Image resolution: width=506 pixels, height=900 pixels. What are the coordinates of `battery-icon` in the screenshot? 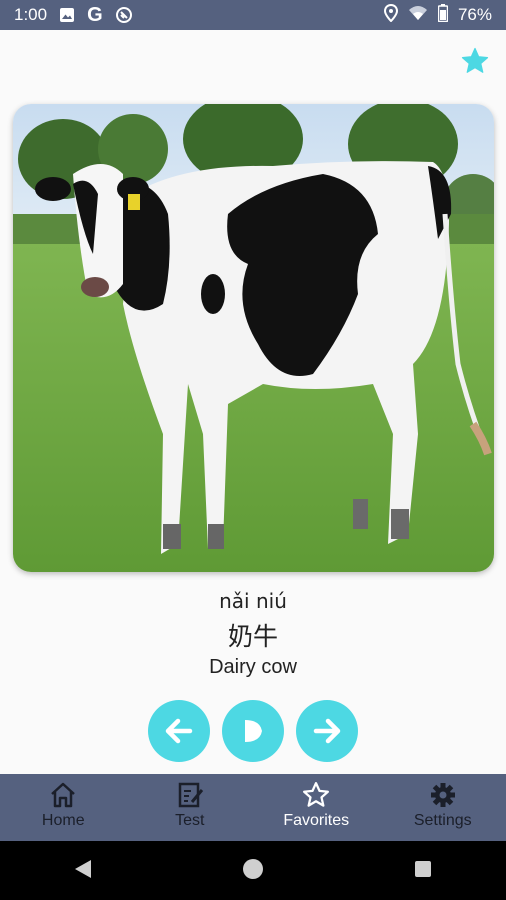 It's located at (443, 15).